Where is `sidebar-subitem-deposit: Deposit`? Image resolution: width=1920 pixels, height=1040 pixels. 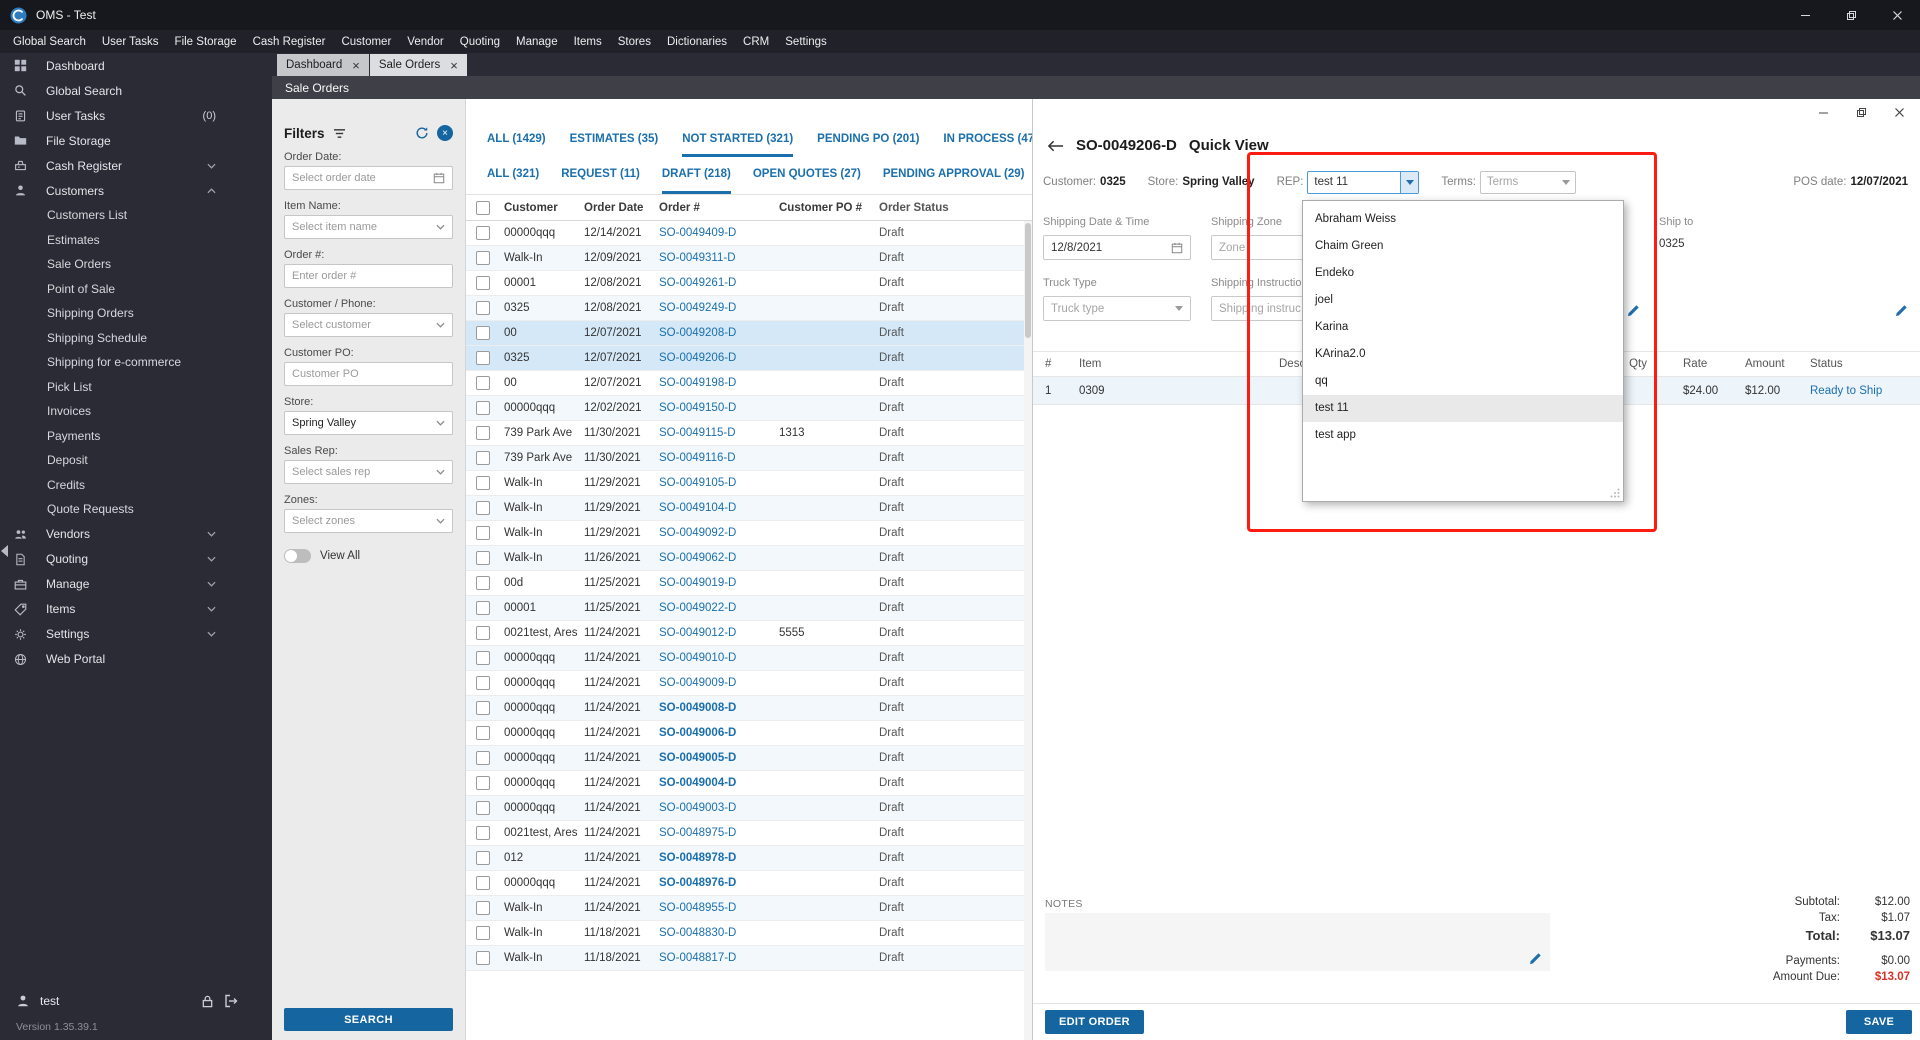
sidebar-subitem-deposit: Deposit is located at coordinates (136, 460).